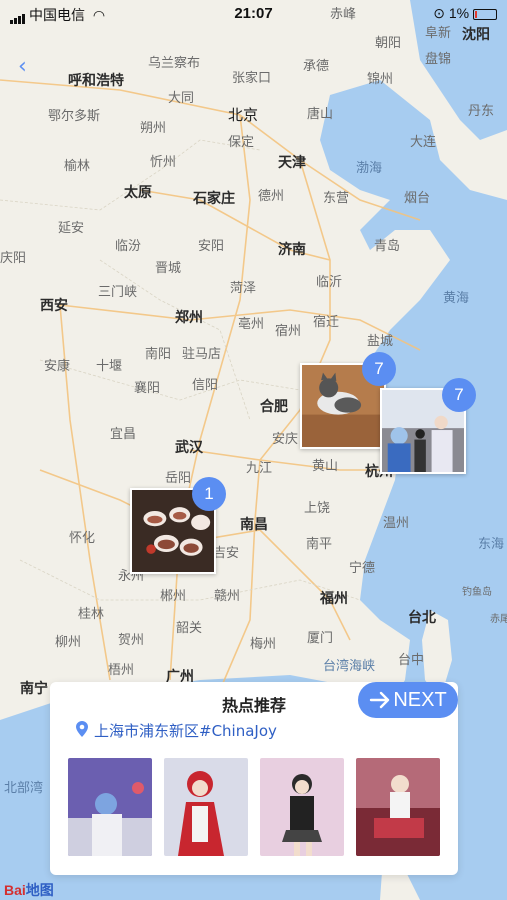 Image resolution: width=507 pixels, height=900 pixels. I want to click on place-label: 十堰, so click(109, 366).